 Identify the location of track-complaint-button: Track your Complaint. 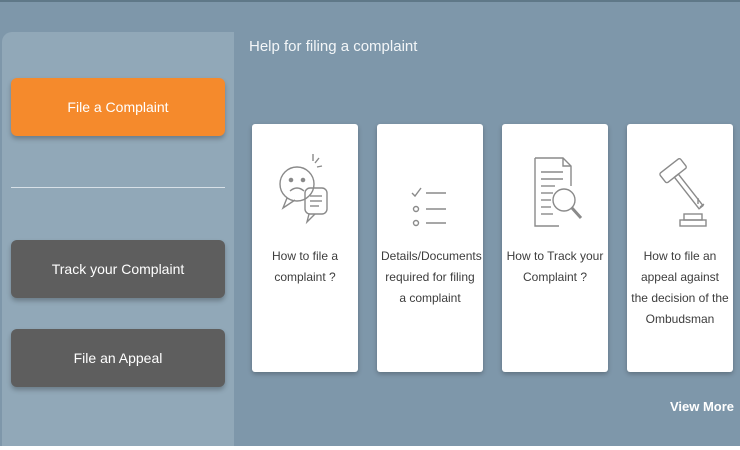
(118, 269).